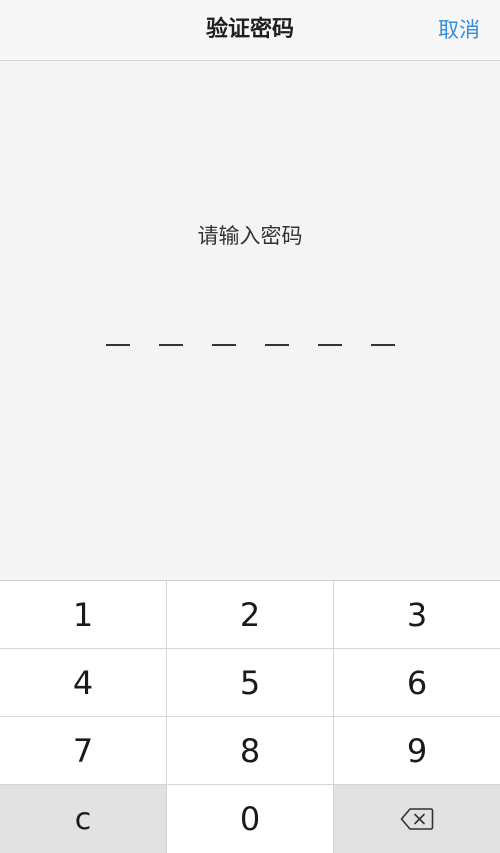  I want to click on navigation-bar: 验证密码 取消, so click(250, 30).